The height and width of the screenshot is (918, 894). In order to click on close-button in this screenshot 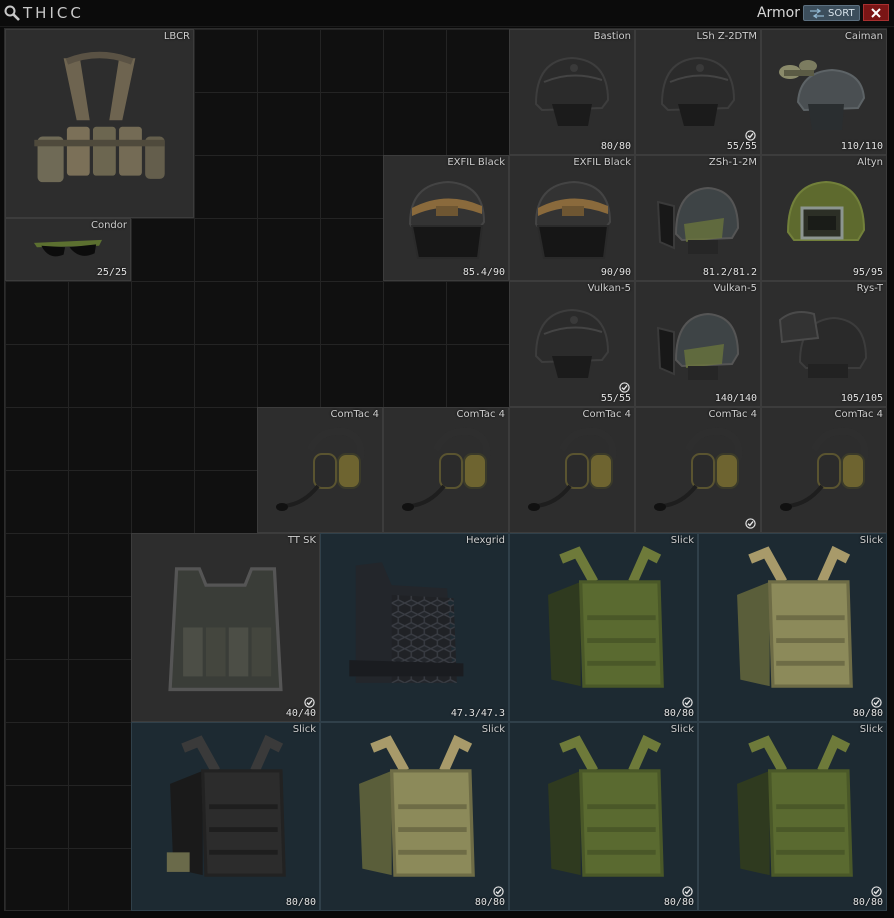, I will do `click(876, 12)`.